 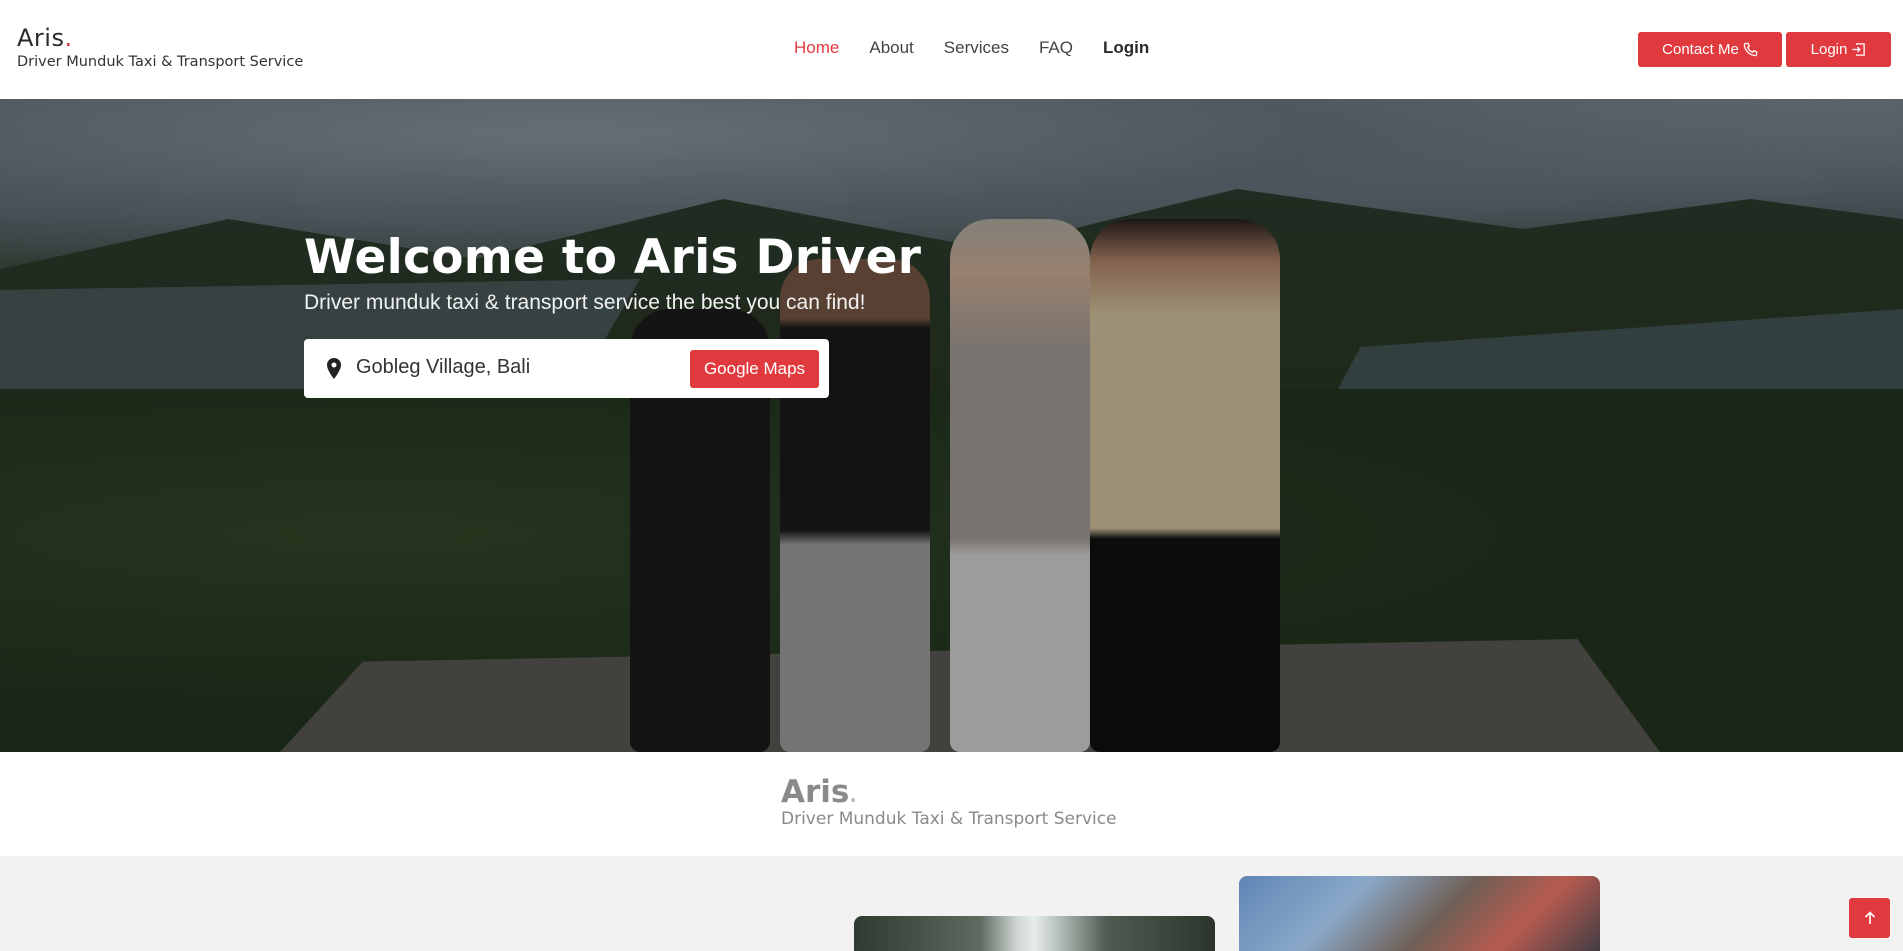 What do you see at coordinates (1034, 933) in the screenshot?
I see `gallery-image-waterfall` at bounding box center [1034, 933].